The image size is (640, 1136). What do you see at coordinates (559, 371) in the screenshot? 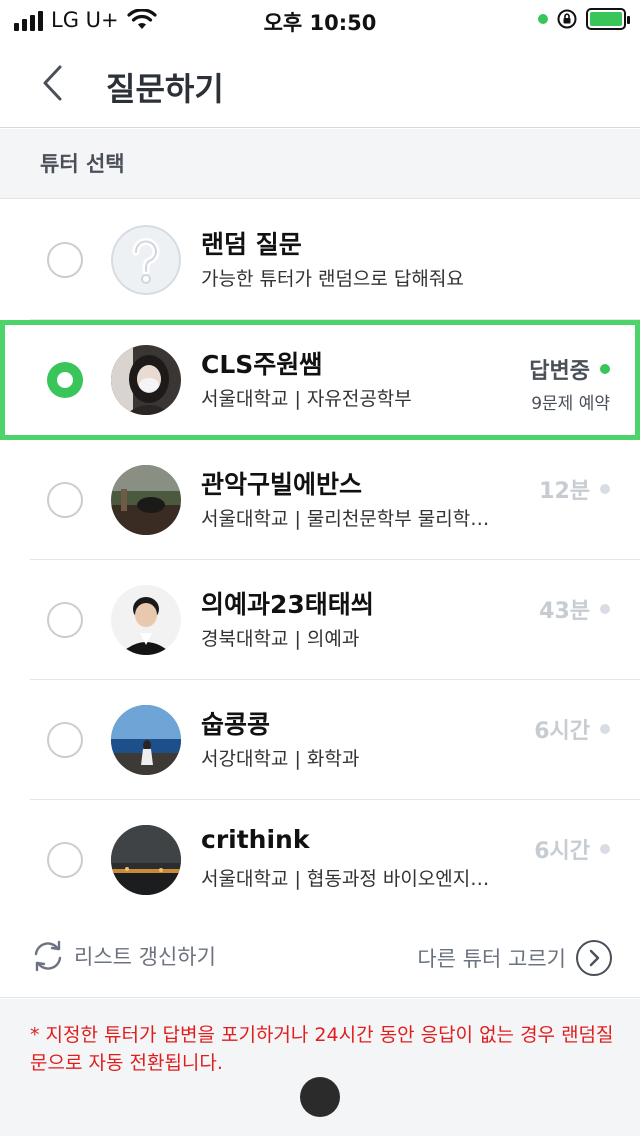
I see `status-label: 답변중` at bounding box center [559, 371].